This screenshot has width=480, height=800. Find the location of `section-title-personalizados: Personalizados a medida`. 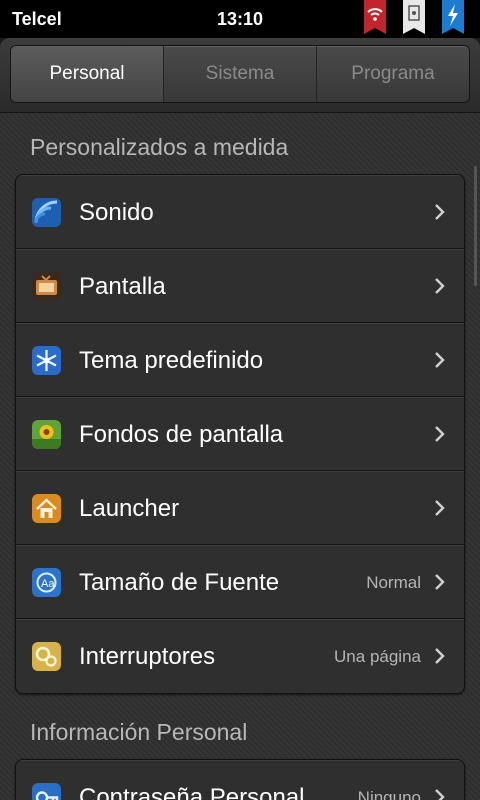

section-title-personalizados: Personalizados a medida is located at coordinates (159, 147).